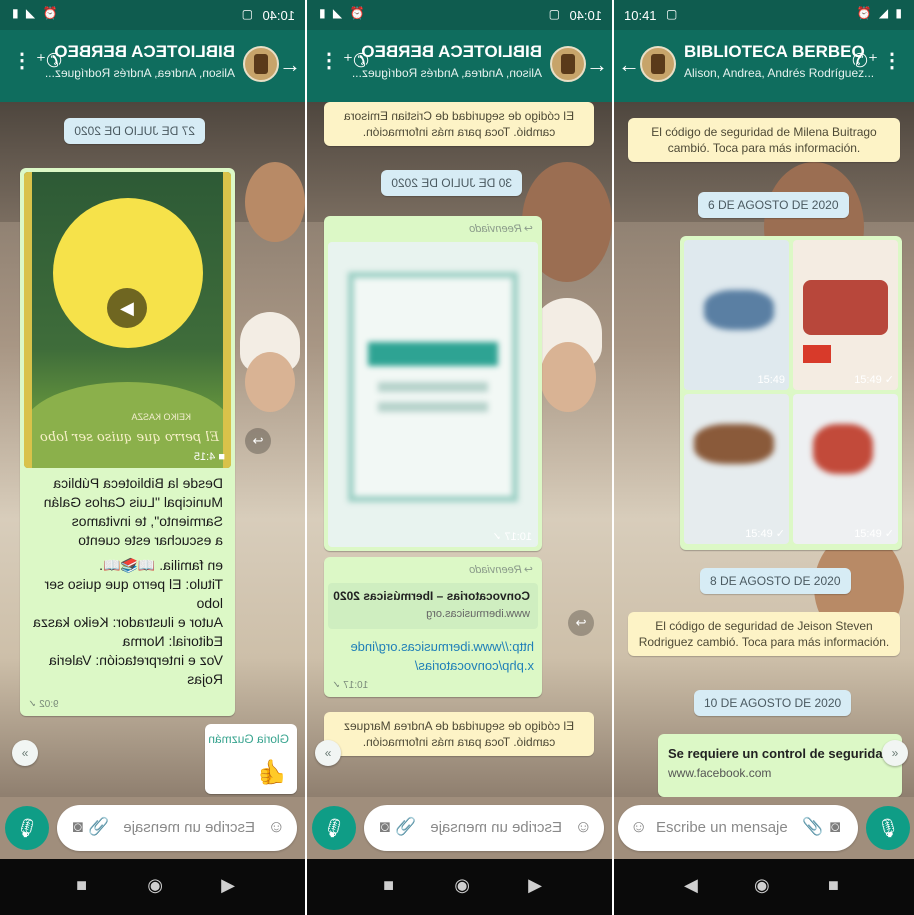 This screenshot has height=915, width=914. What do you see at coordinates (529, 229) in the screenshot?
I see `forward-arrow-icon: ↪` at bounding box center [529, 229].